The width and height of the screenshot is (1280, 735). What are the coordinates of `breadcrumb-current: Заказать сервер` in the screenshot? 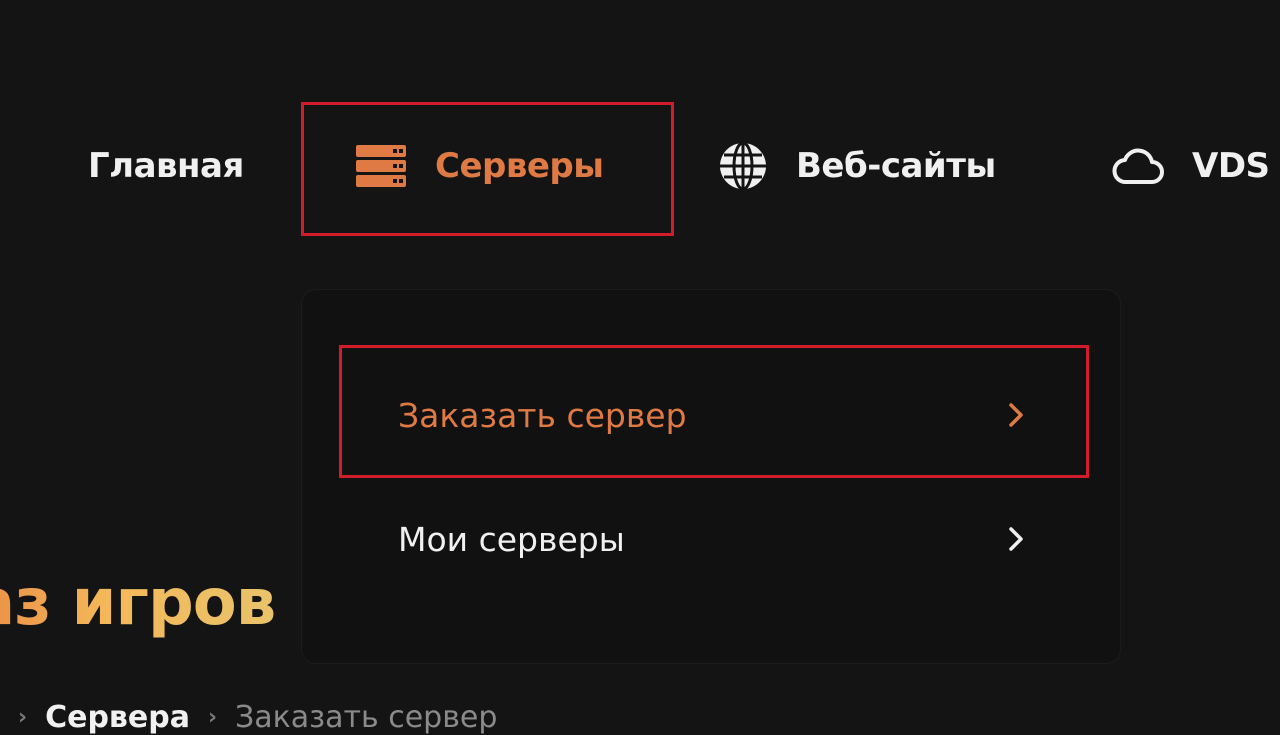 It's located at (366, 717).